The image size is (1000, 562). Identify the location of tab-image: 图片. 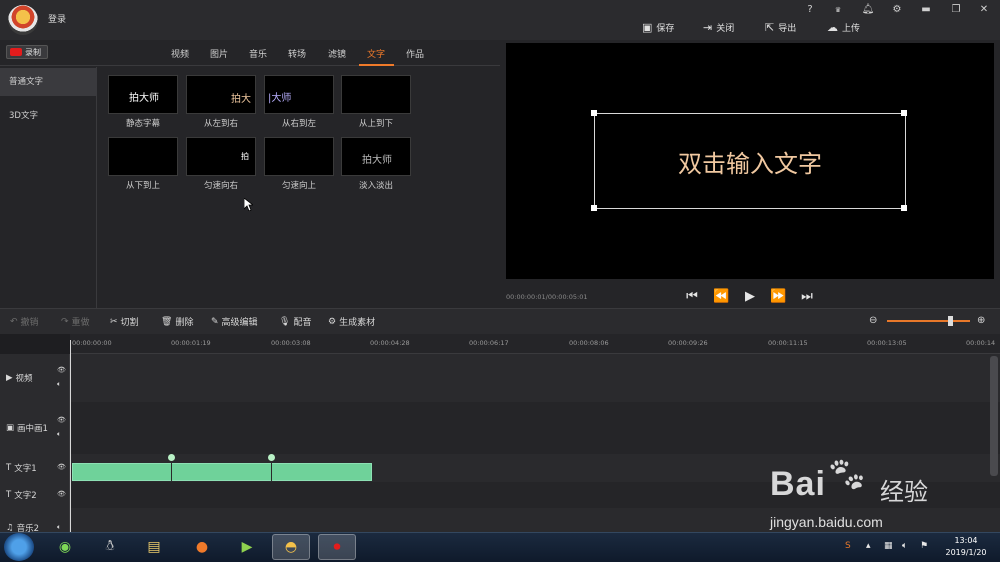
(219, 53).